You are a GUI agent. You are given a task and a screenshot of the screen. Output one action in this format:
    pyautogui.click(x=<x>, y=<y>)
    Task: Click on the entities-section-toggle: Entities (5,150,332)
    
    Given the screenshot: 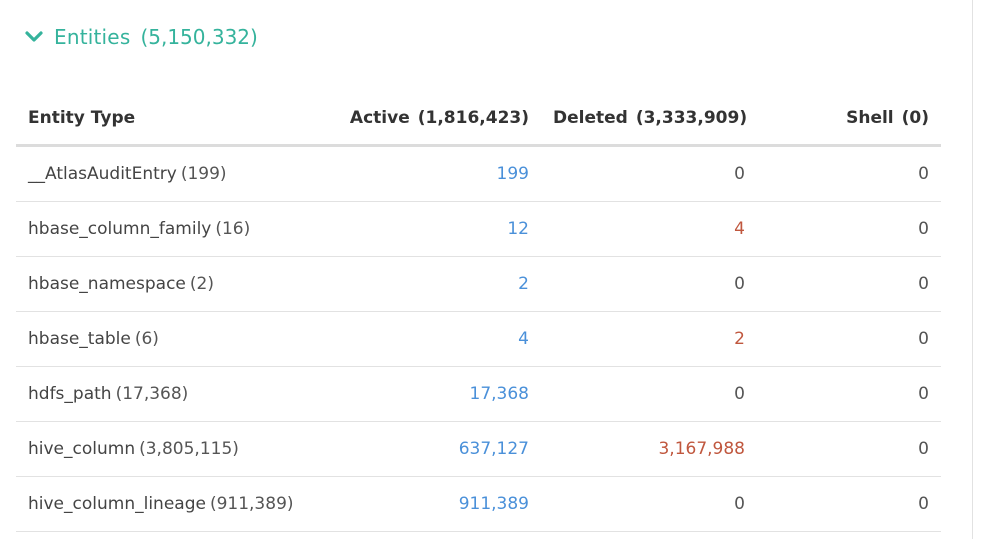 What is the action you would take?
    pyautogui.click(x=141, y=37)
    